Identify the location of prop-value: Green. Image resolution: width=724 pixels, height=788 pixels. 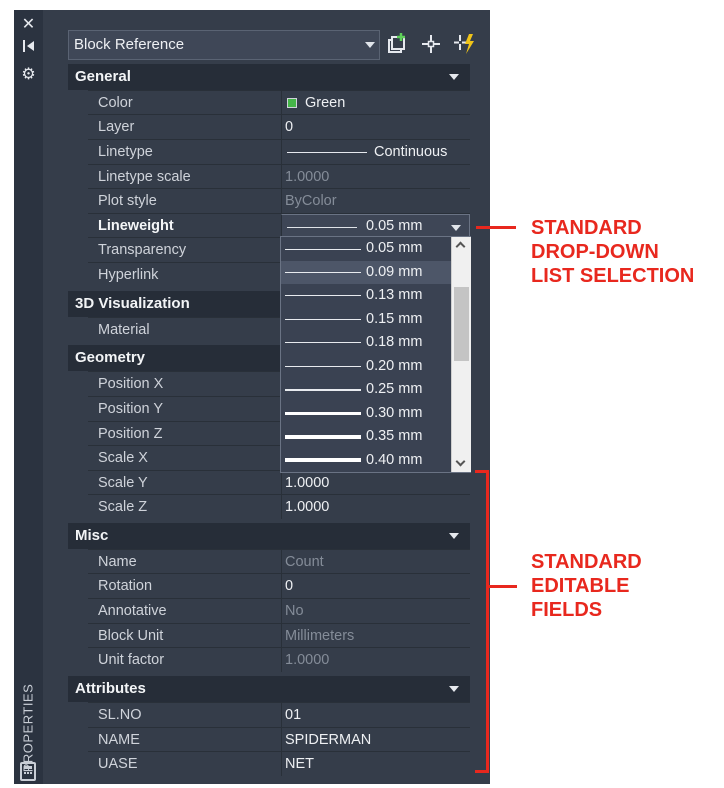
(375, 103).